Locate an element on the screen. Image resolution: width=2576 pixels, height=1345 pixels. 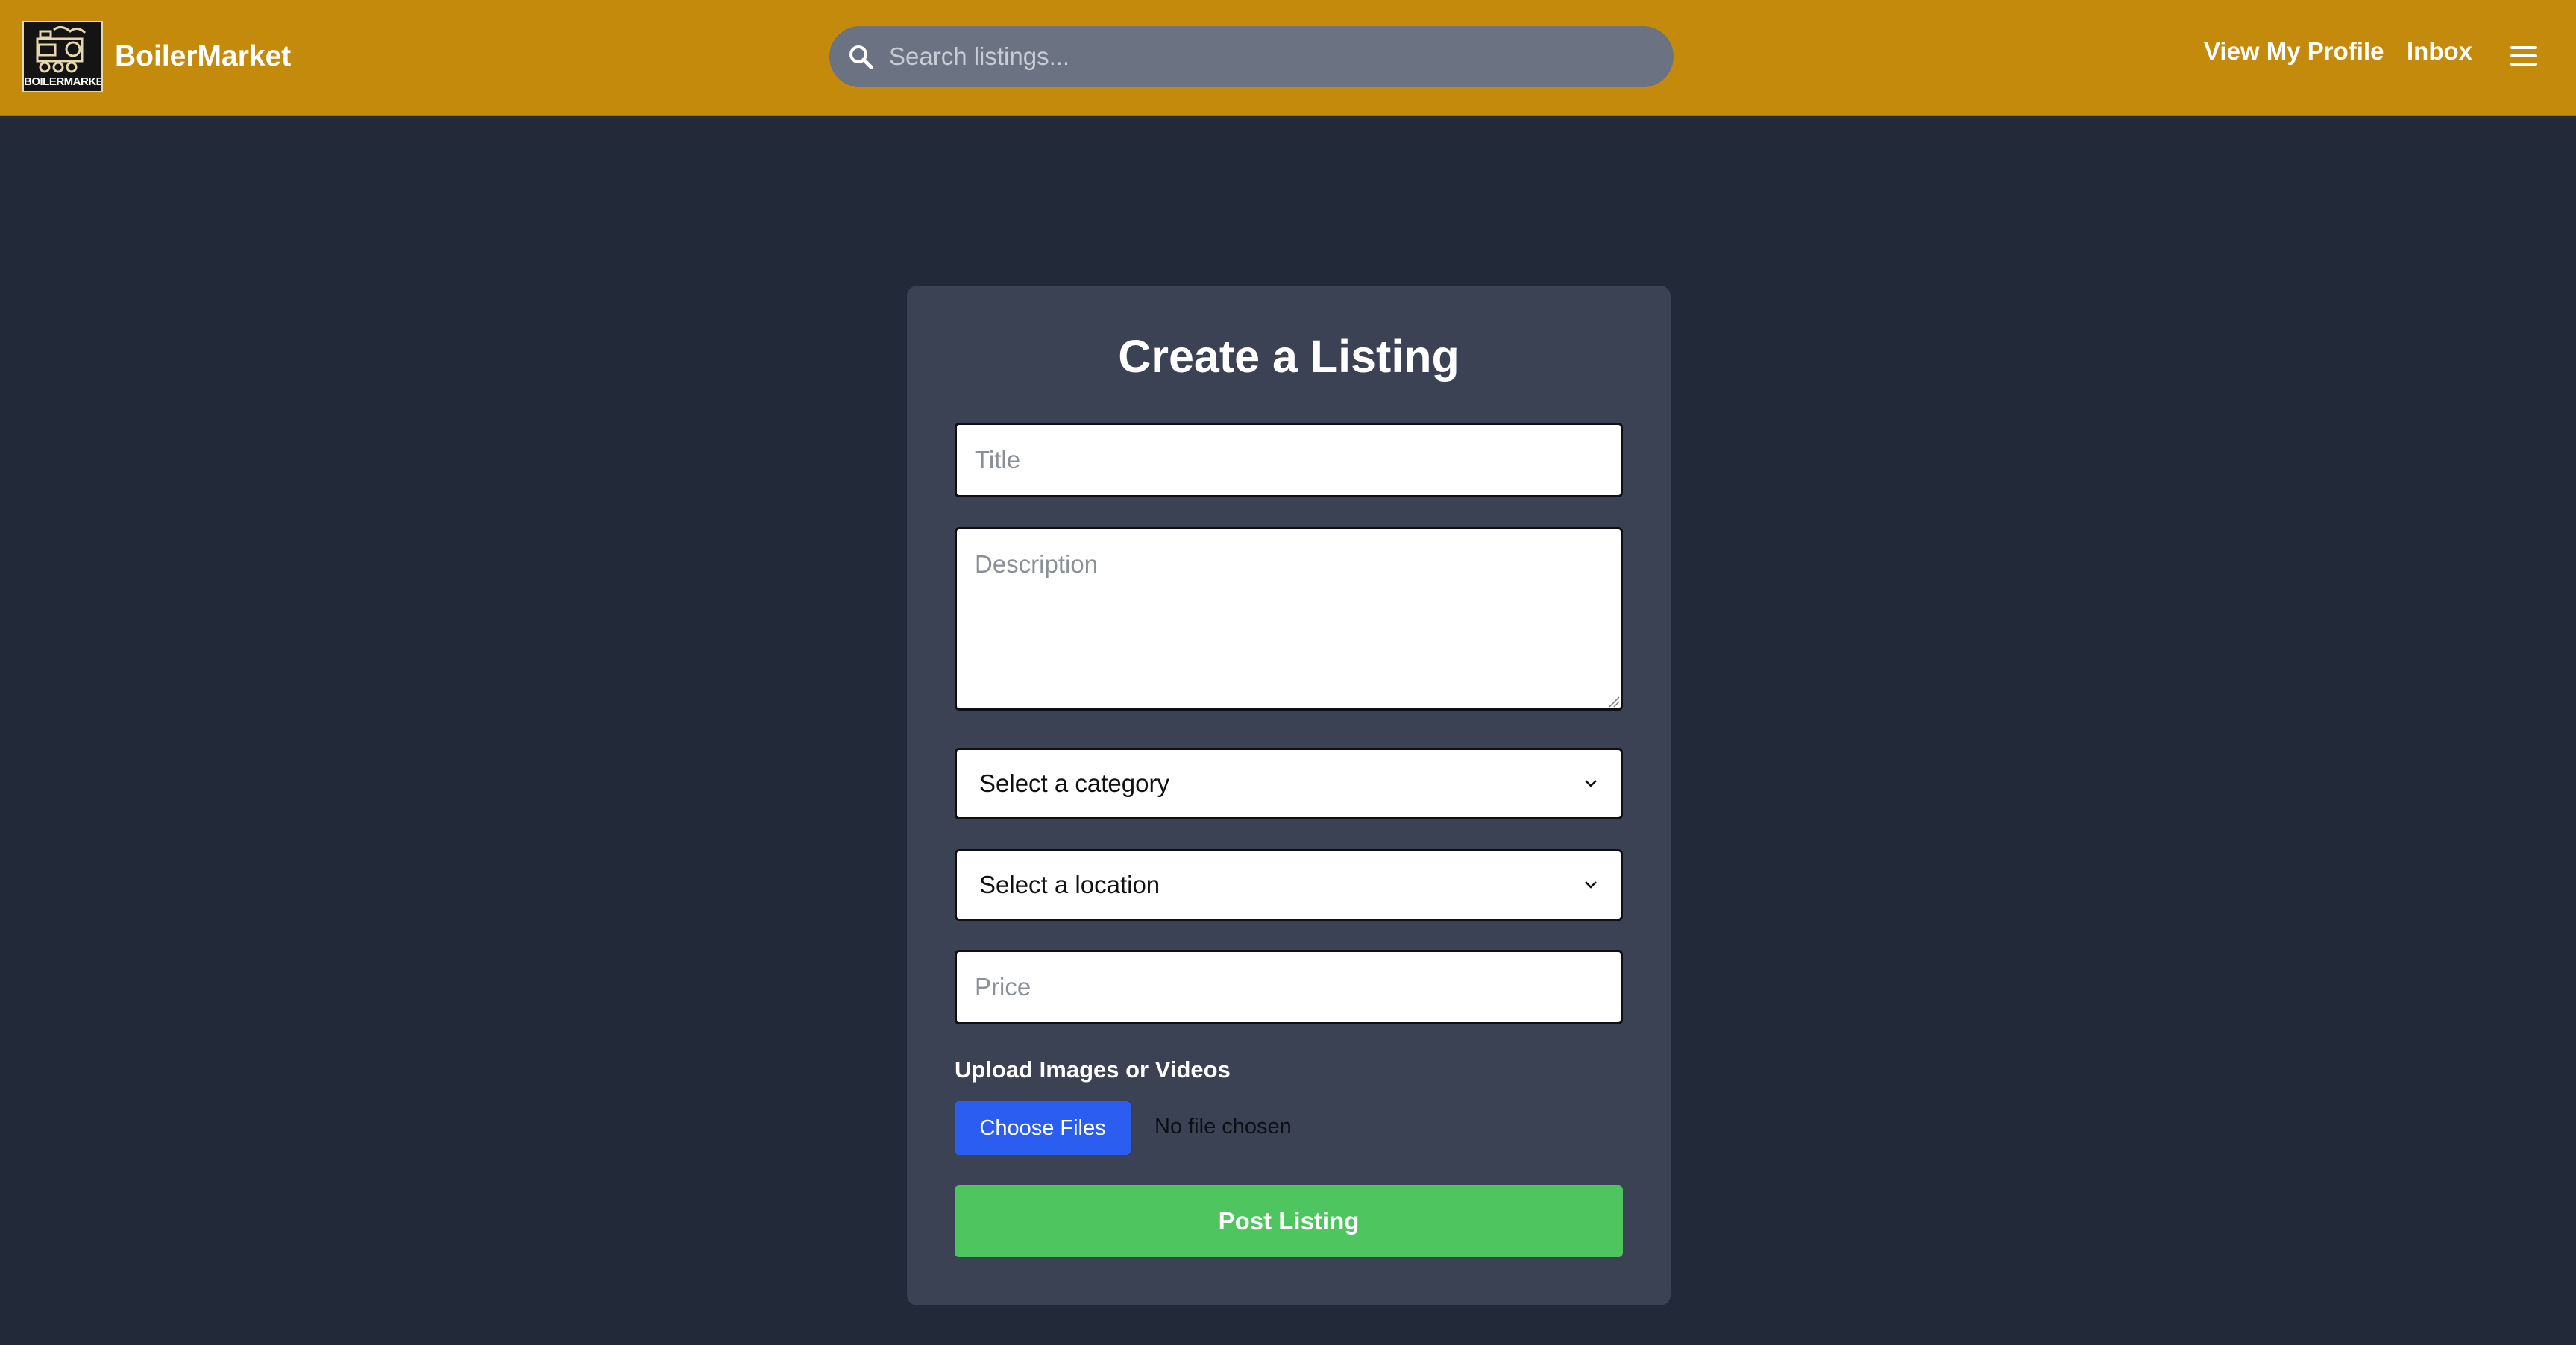
location-select: Select a location is located at coordinates (1289, 885).